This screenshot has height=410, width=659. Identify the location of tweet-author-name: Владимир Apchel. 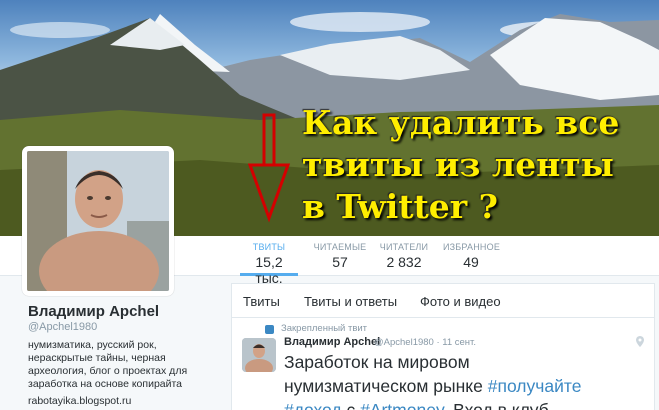
(332, 342).